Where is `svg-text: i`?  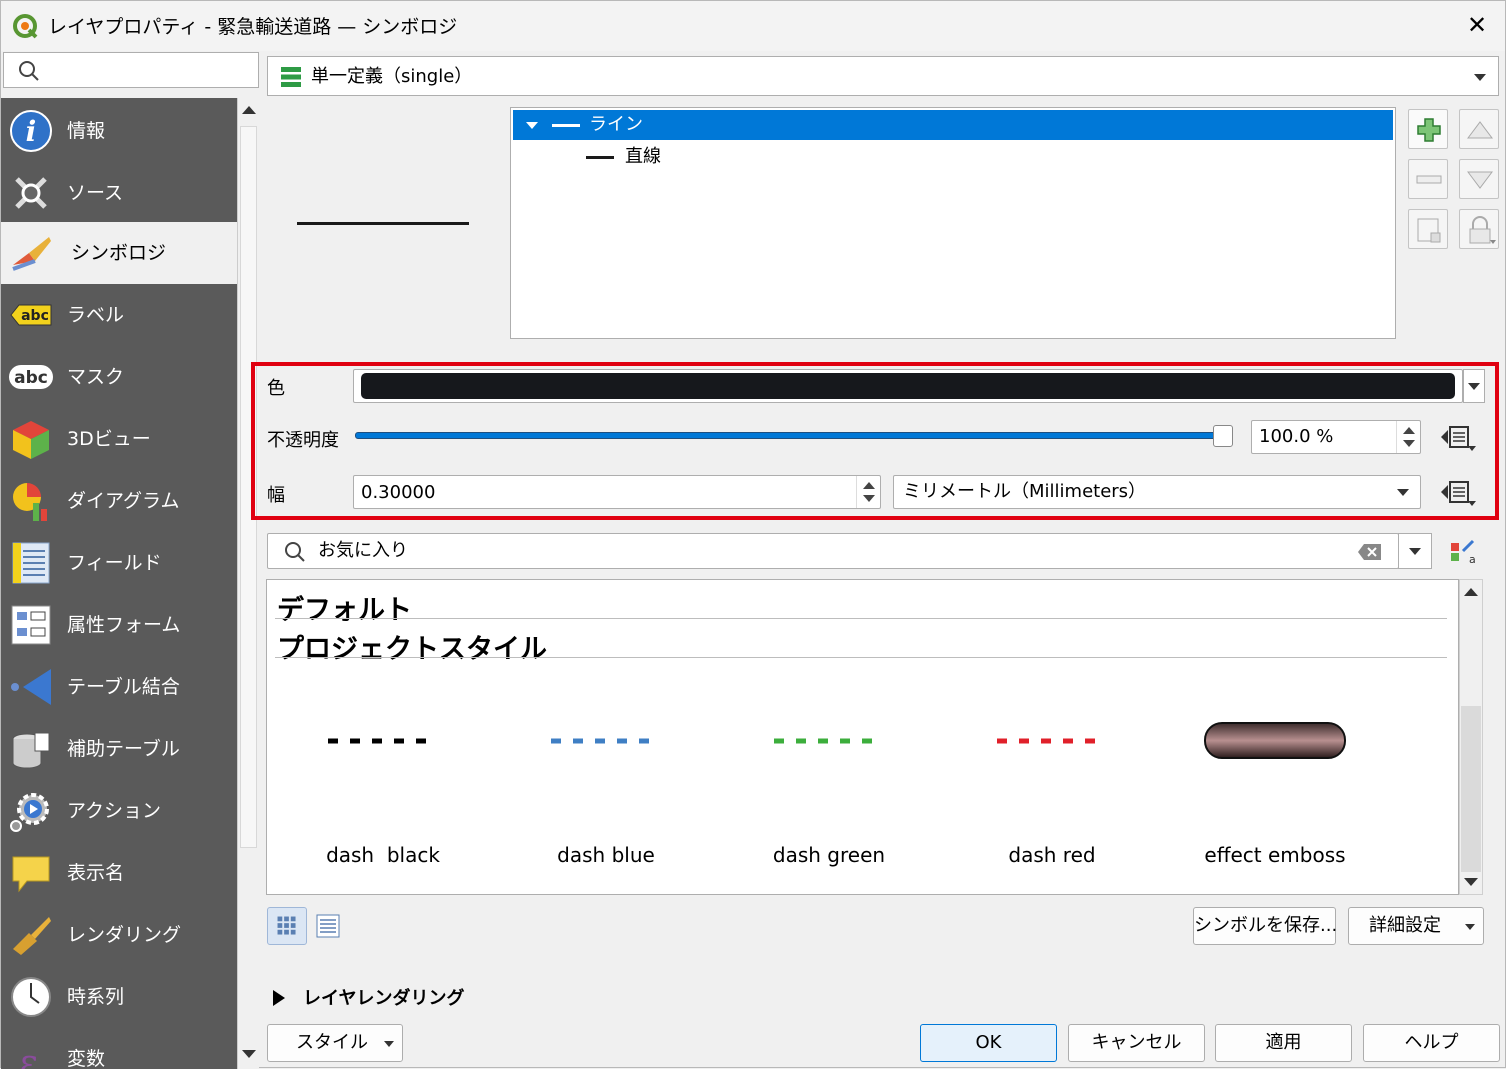
svg-text: i is located at coordinates (31, 131).